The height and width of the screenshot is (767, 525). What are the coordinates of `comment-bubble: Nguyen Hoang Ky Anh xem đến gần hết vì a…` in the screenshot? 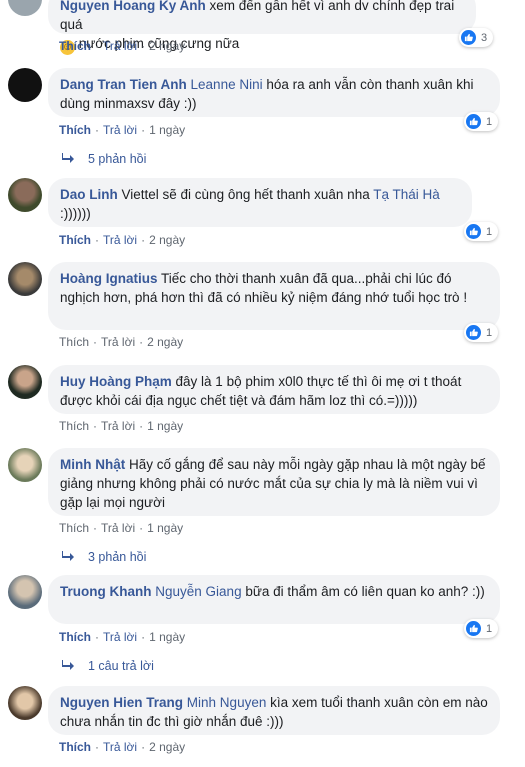 It's located at (262, 27).